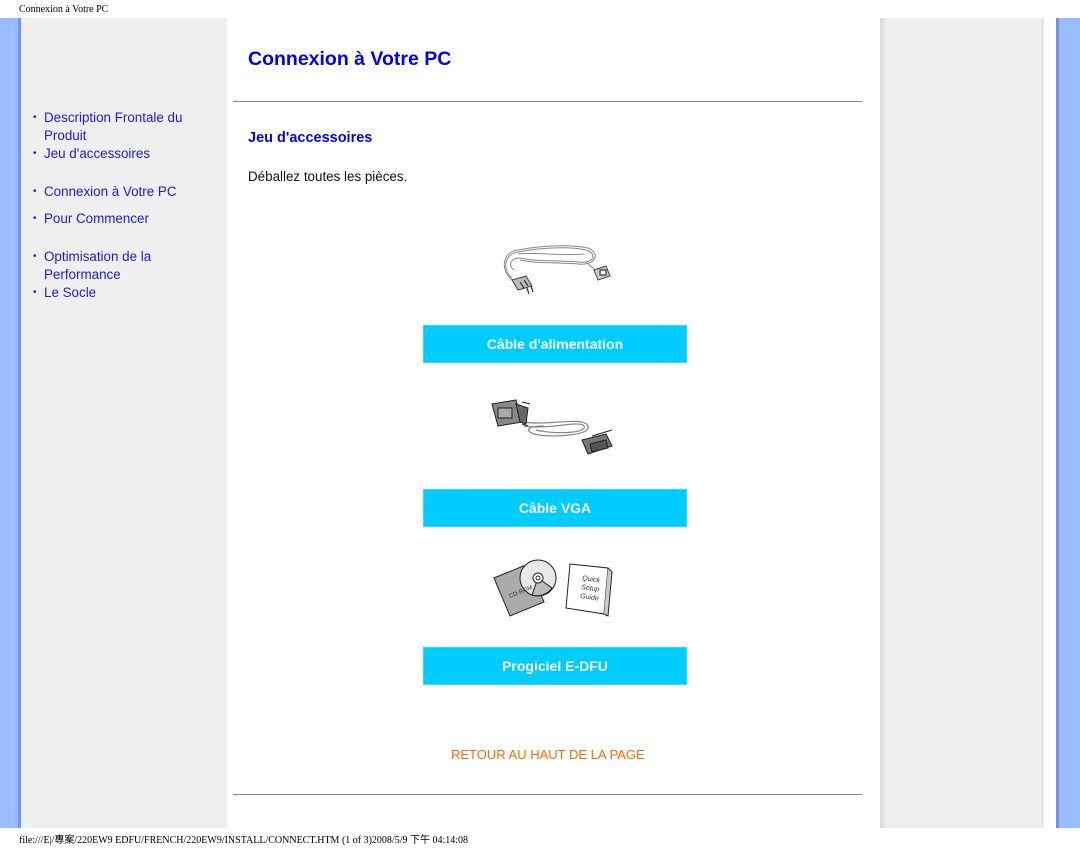  I want to click on vga-cable-icon, so click(552, 427).